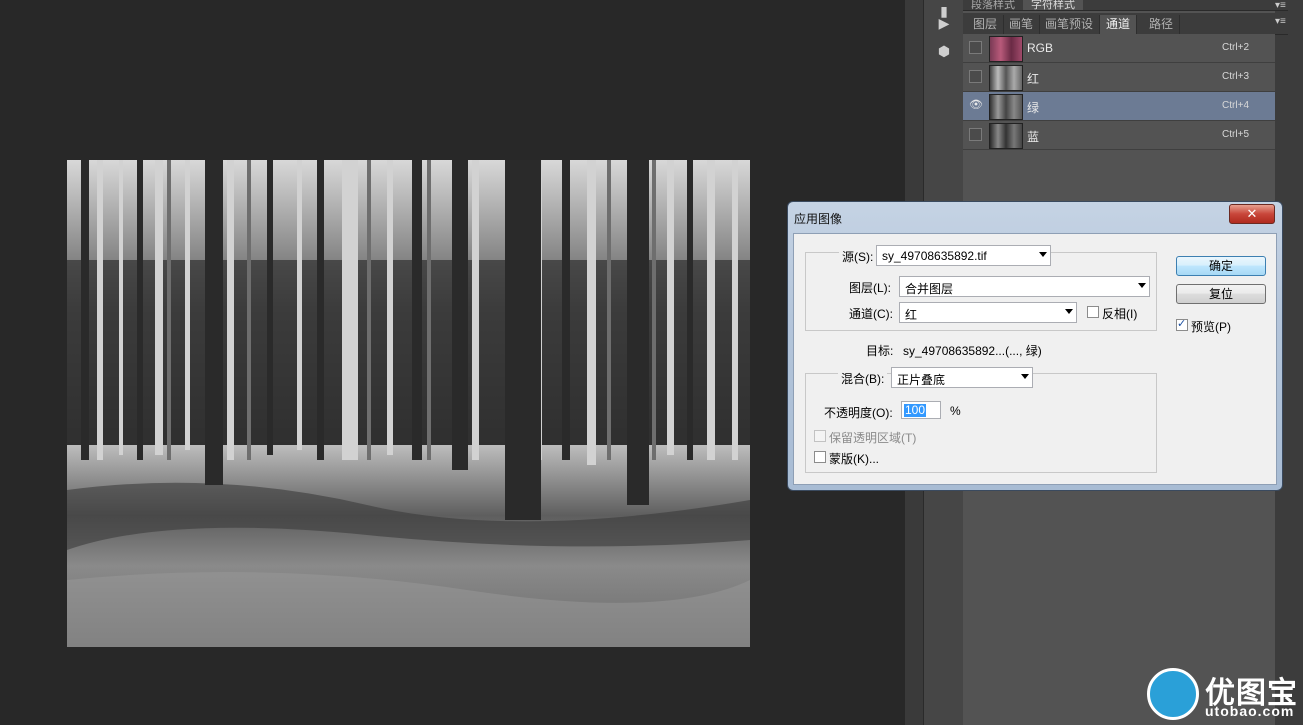  Describe the element at coordinates (1119, 48) in the screenshot. I see `channel-row-rgb: RGB Ctrl+2` at that location.